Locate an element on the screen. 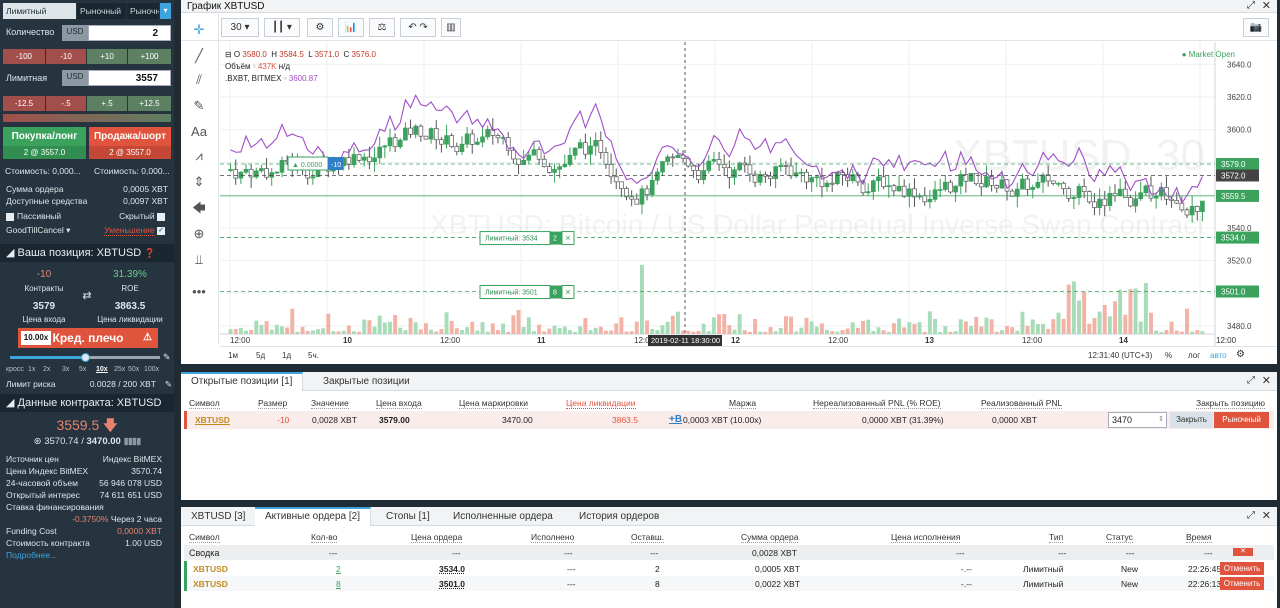 The height and width of the screenshot is (608, 1280). tab-closed-positions: Закрытые позиции is located at coordinates (366, 381).